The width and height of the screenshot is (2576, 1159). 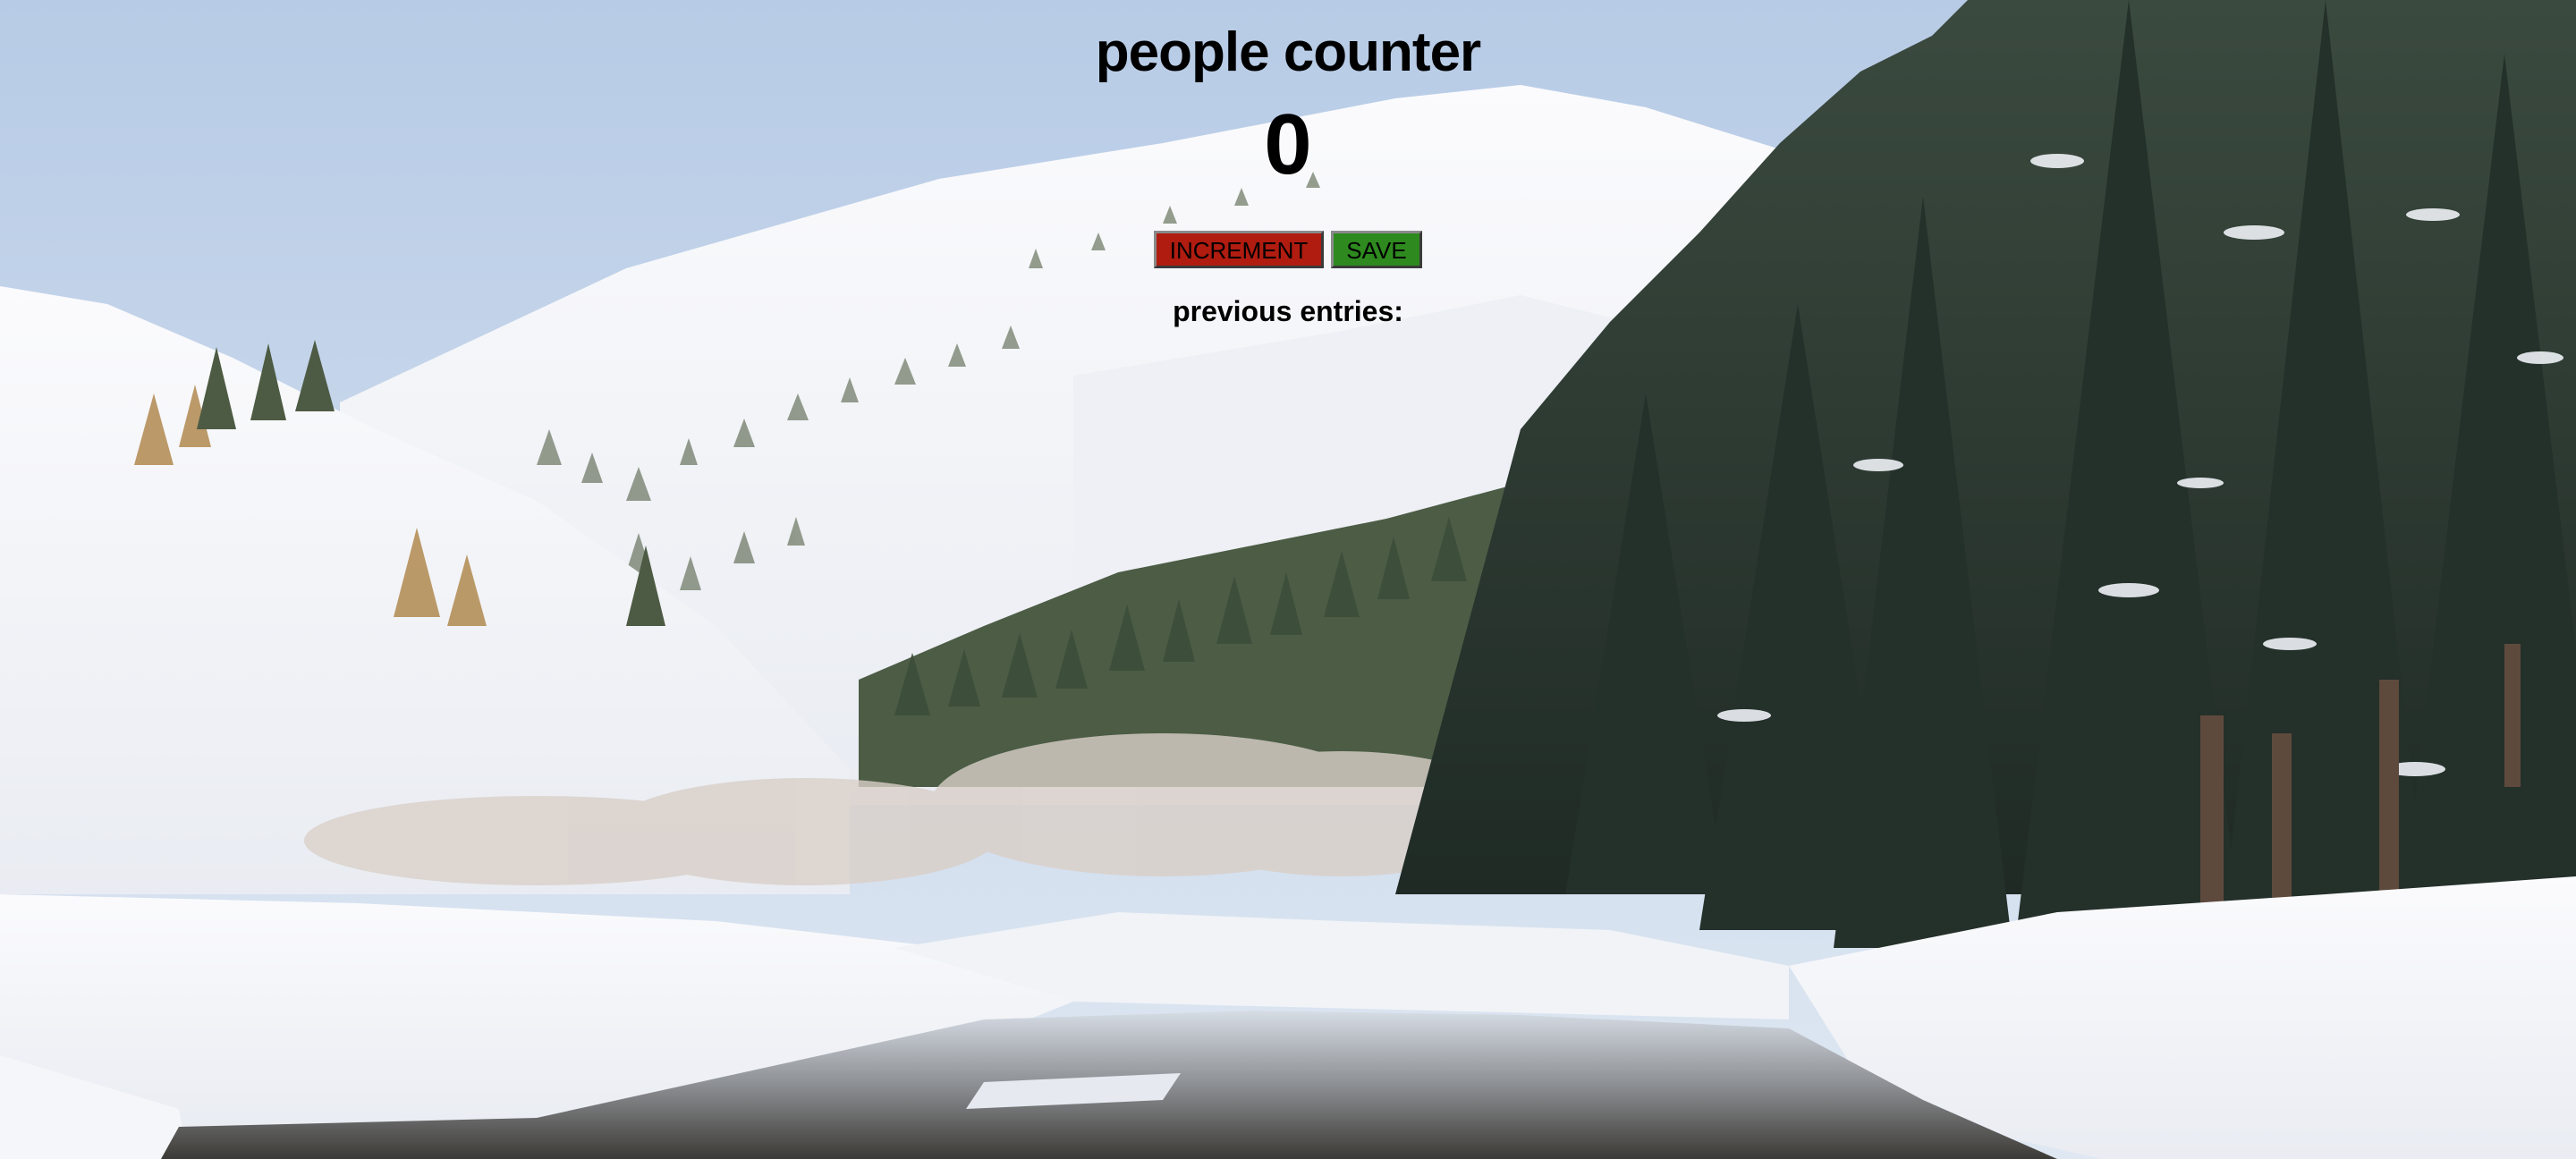 What do you see at coordinates (1376, 250) in the screenshot?
I see `save-button: SAVE` at bounding box center [1376, 250].